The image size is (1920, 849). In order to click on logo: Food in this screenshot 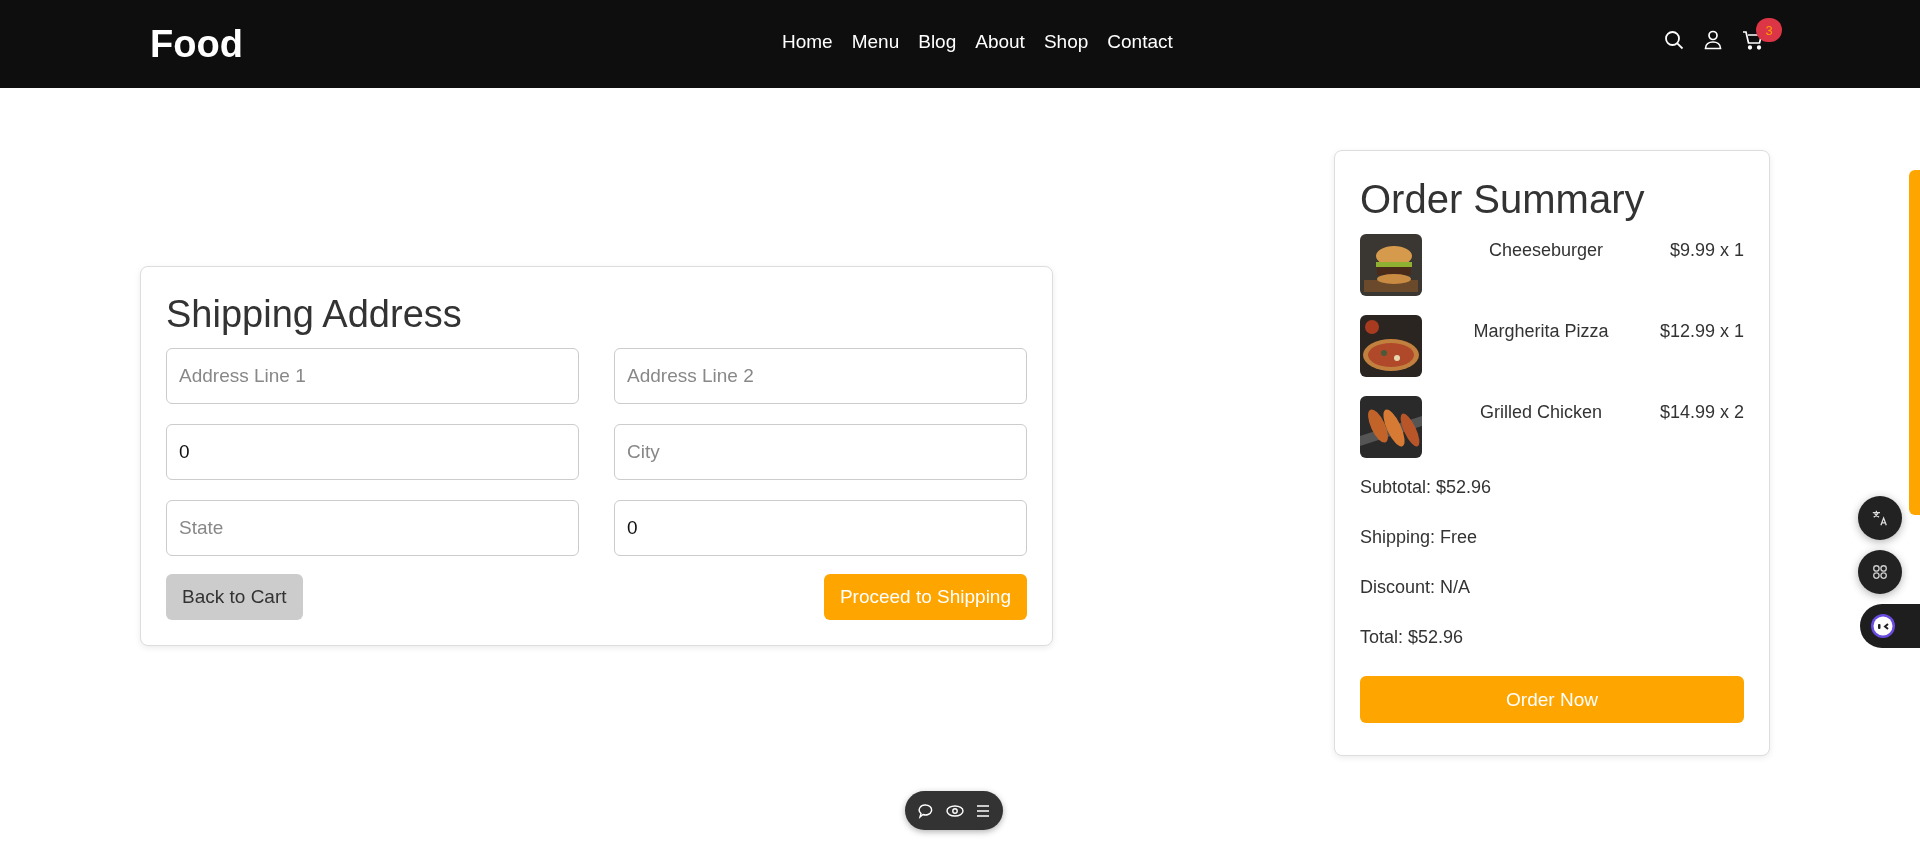, I will do `click(196, 44)`.